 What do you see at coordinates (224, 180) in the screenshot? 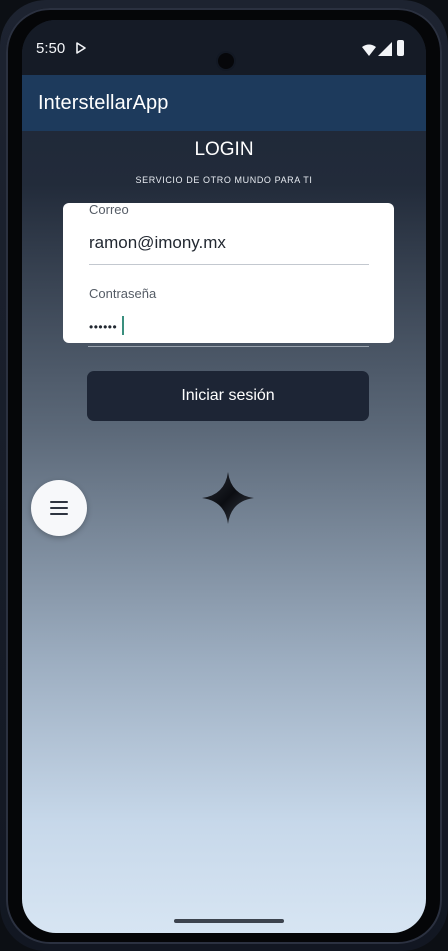
I see `login-subtitle: SERVICIO DE OTRO MUNDO PARA TI` at bounding box center [224, 180].